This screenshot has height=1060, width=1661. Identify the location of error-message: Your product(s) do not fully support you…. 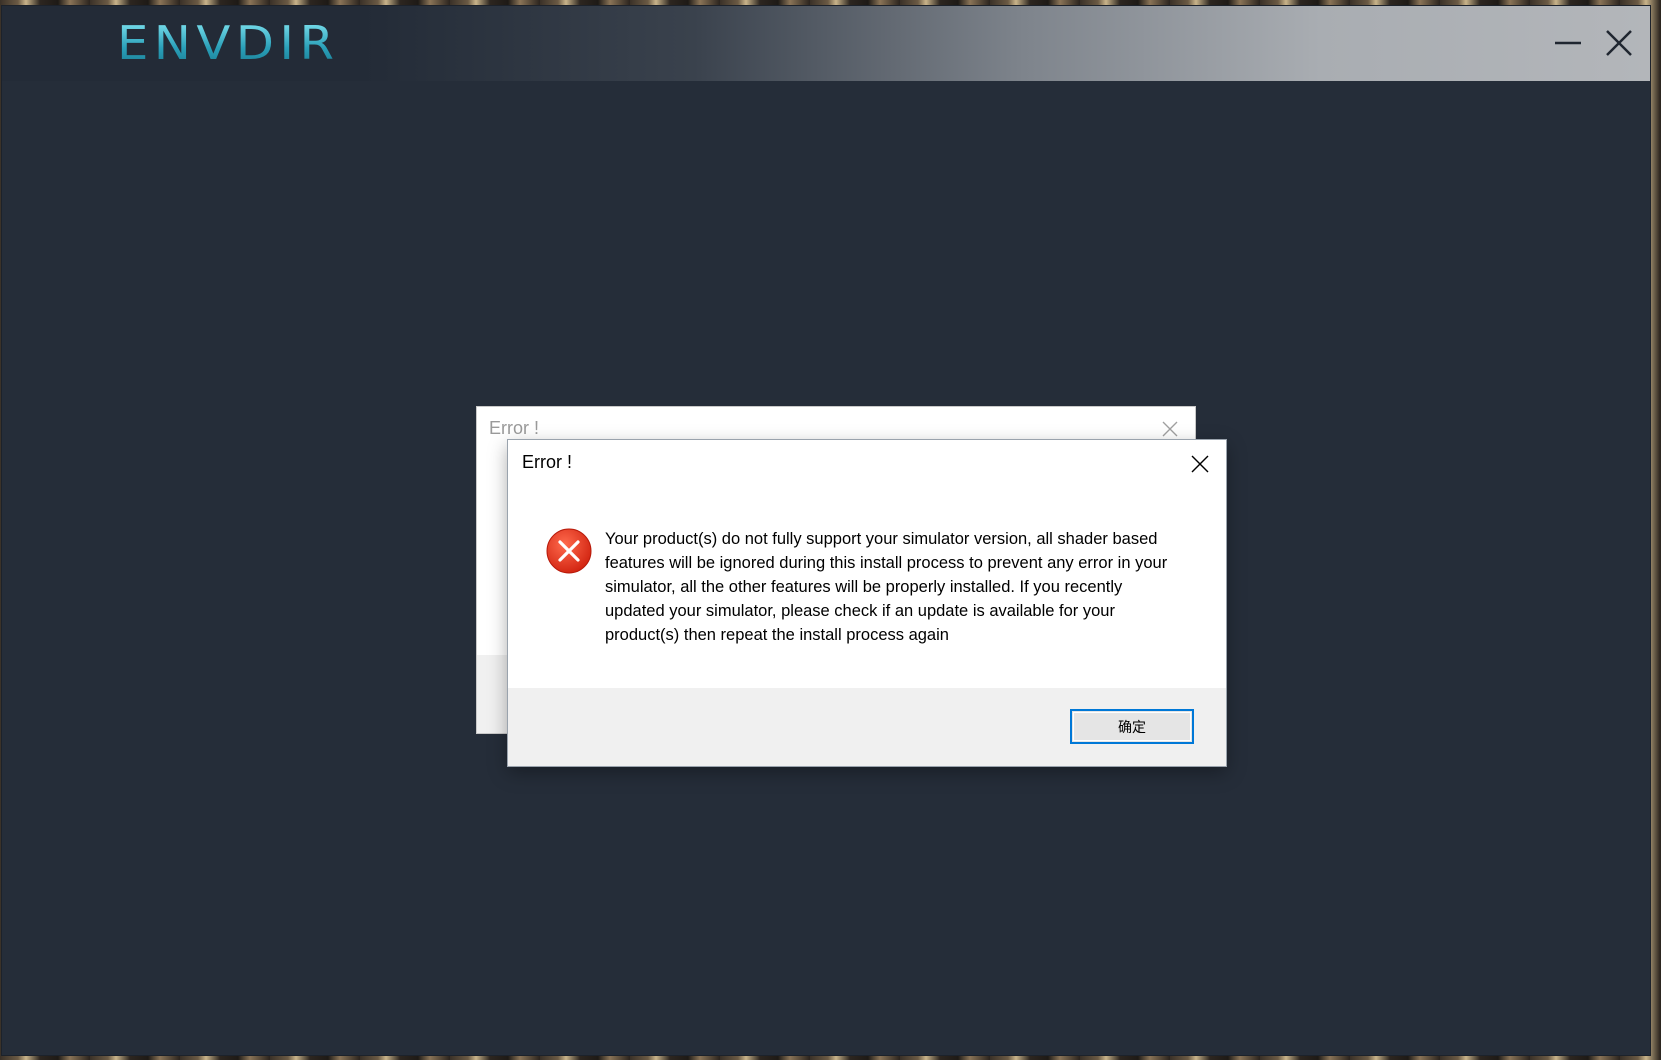
(886, 587).